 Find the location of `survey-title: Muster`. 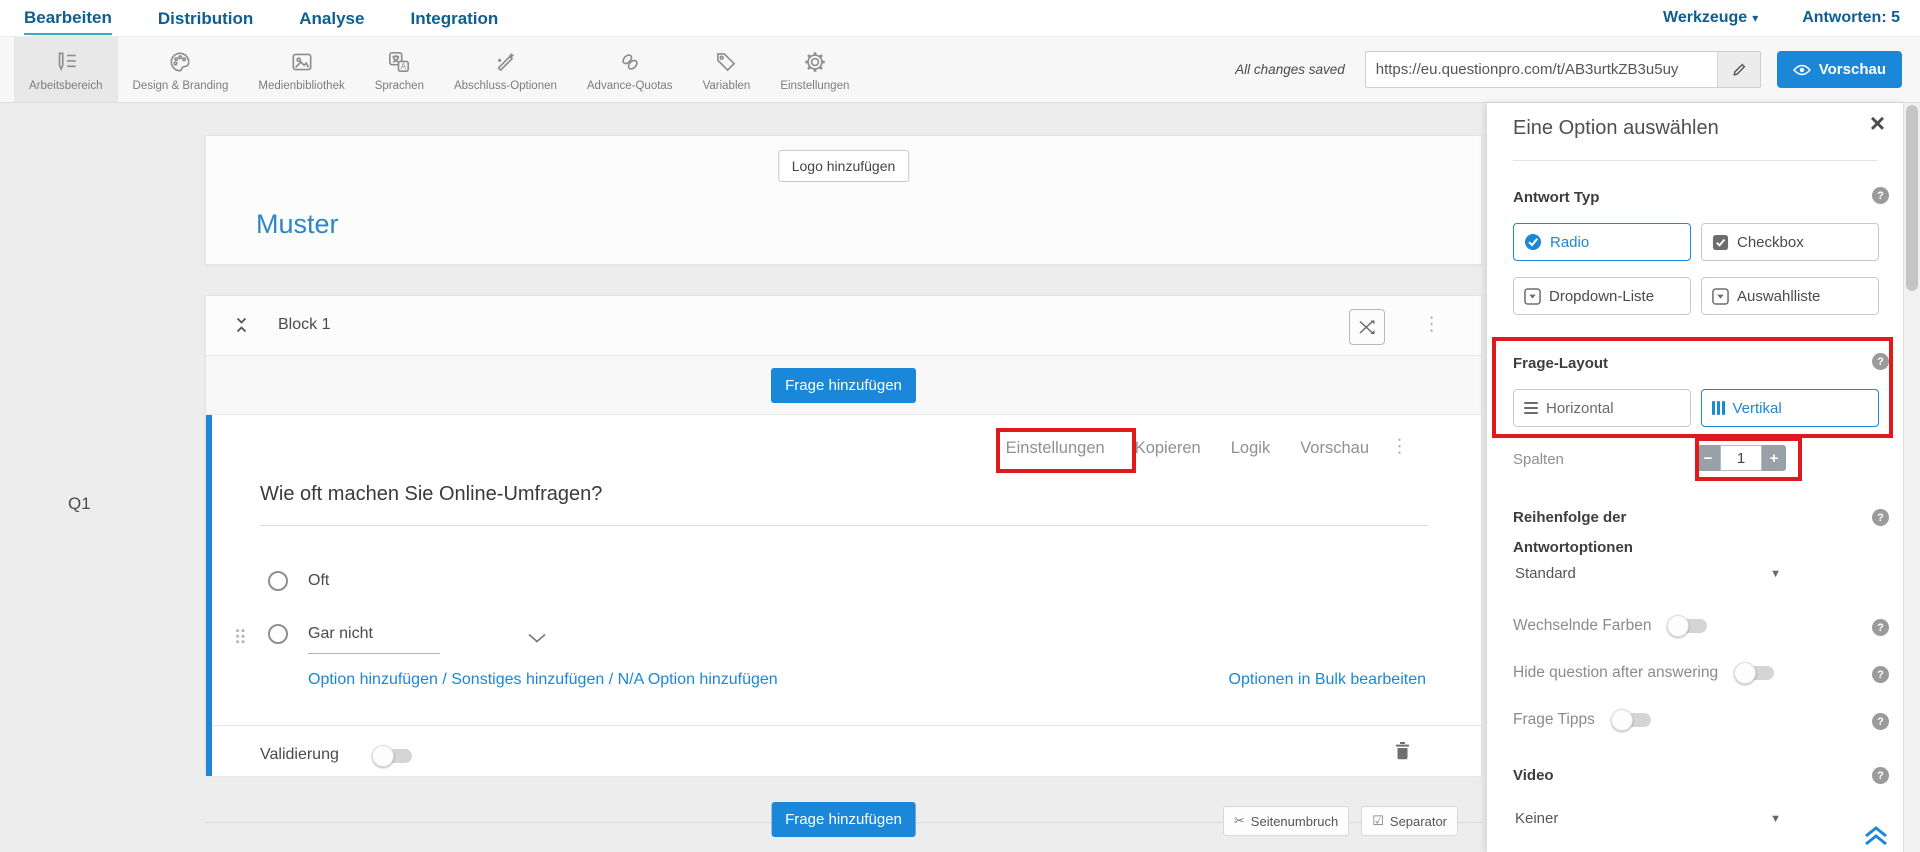

survey-title: Muster is located at coordinates (297, 224).